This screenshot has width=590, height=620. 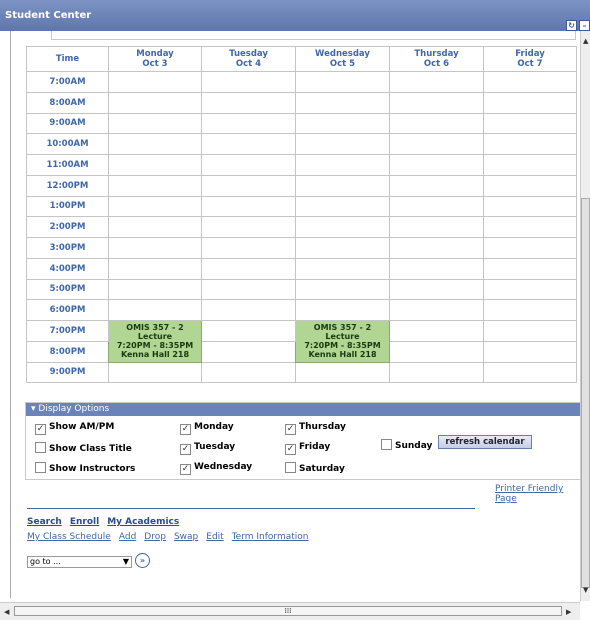 What do you see at coordinates (155, 537) in the screenshot?
I see `nav-drop-link: Drop` at bounding box center [155, 537].